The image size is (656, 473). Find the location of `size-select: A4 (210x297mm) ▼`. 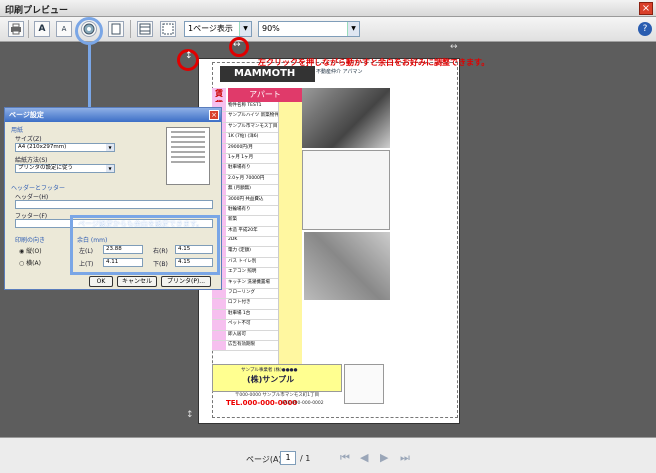

size-select: A4 (210x297mm) ▼ is located at coordinates (65, 147).